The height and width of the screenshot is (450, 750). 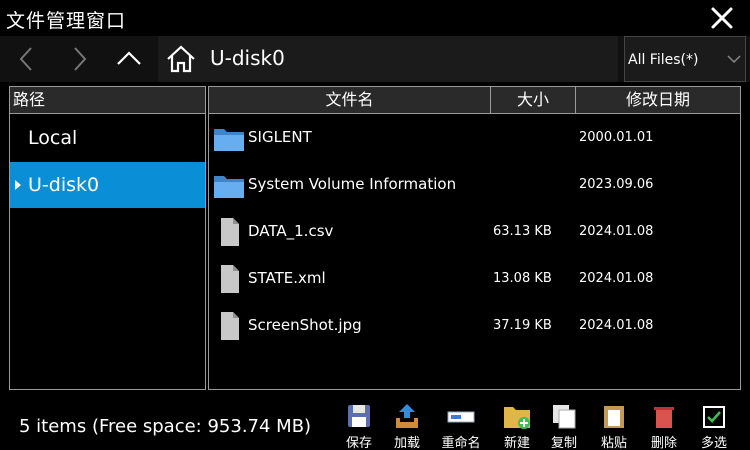 What do you see at coordinates (79, 59) in the screenshot?
I see `forward-icon` at bounding box center [79, 59].